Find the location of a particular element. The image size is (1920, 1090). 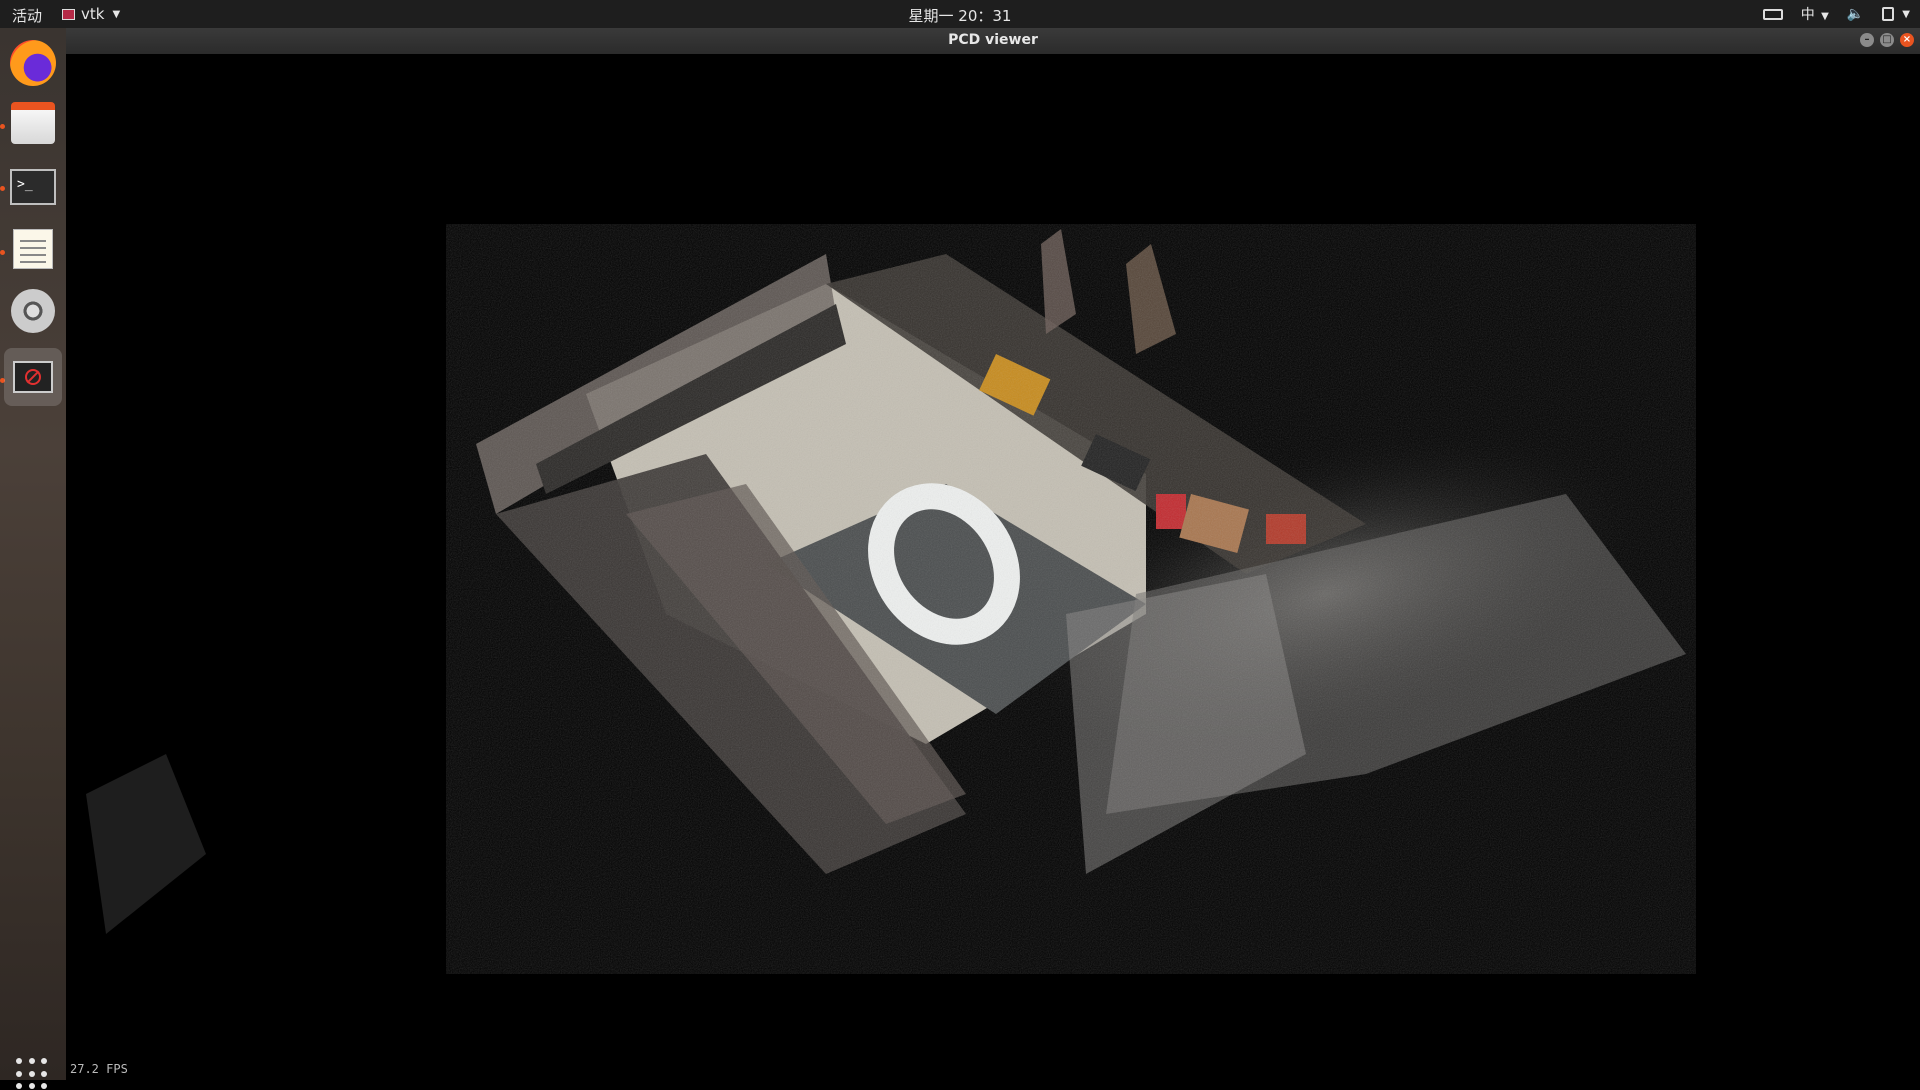

firefox-icon is located at coordinates (33, 63).